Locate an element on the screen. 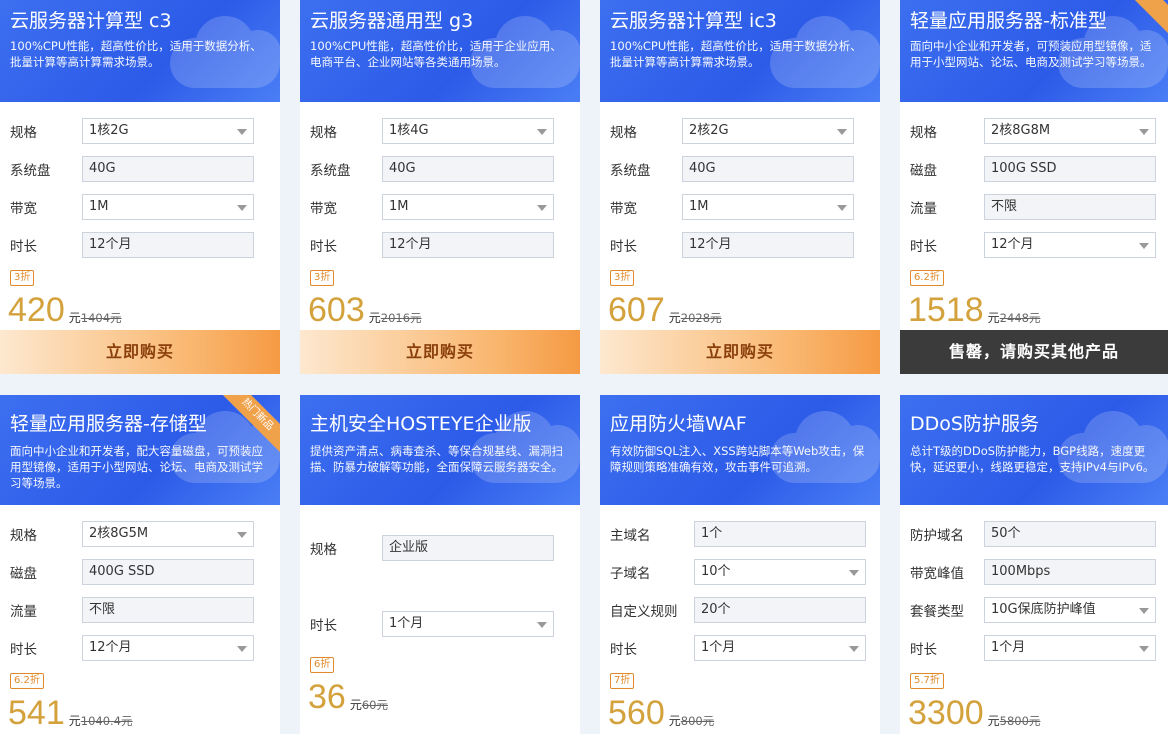  price: 560 元 800元 is located at coordinates (744, 713).